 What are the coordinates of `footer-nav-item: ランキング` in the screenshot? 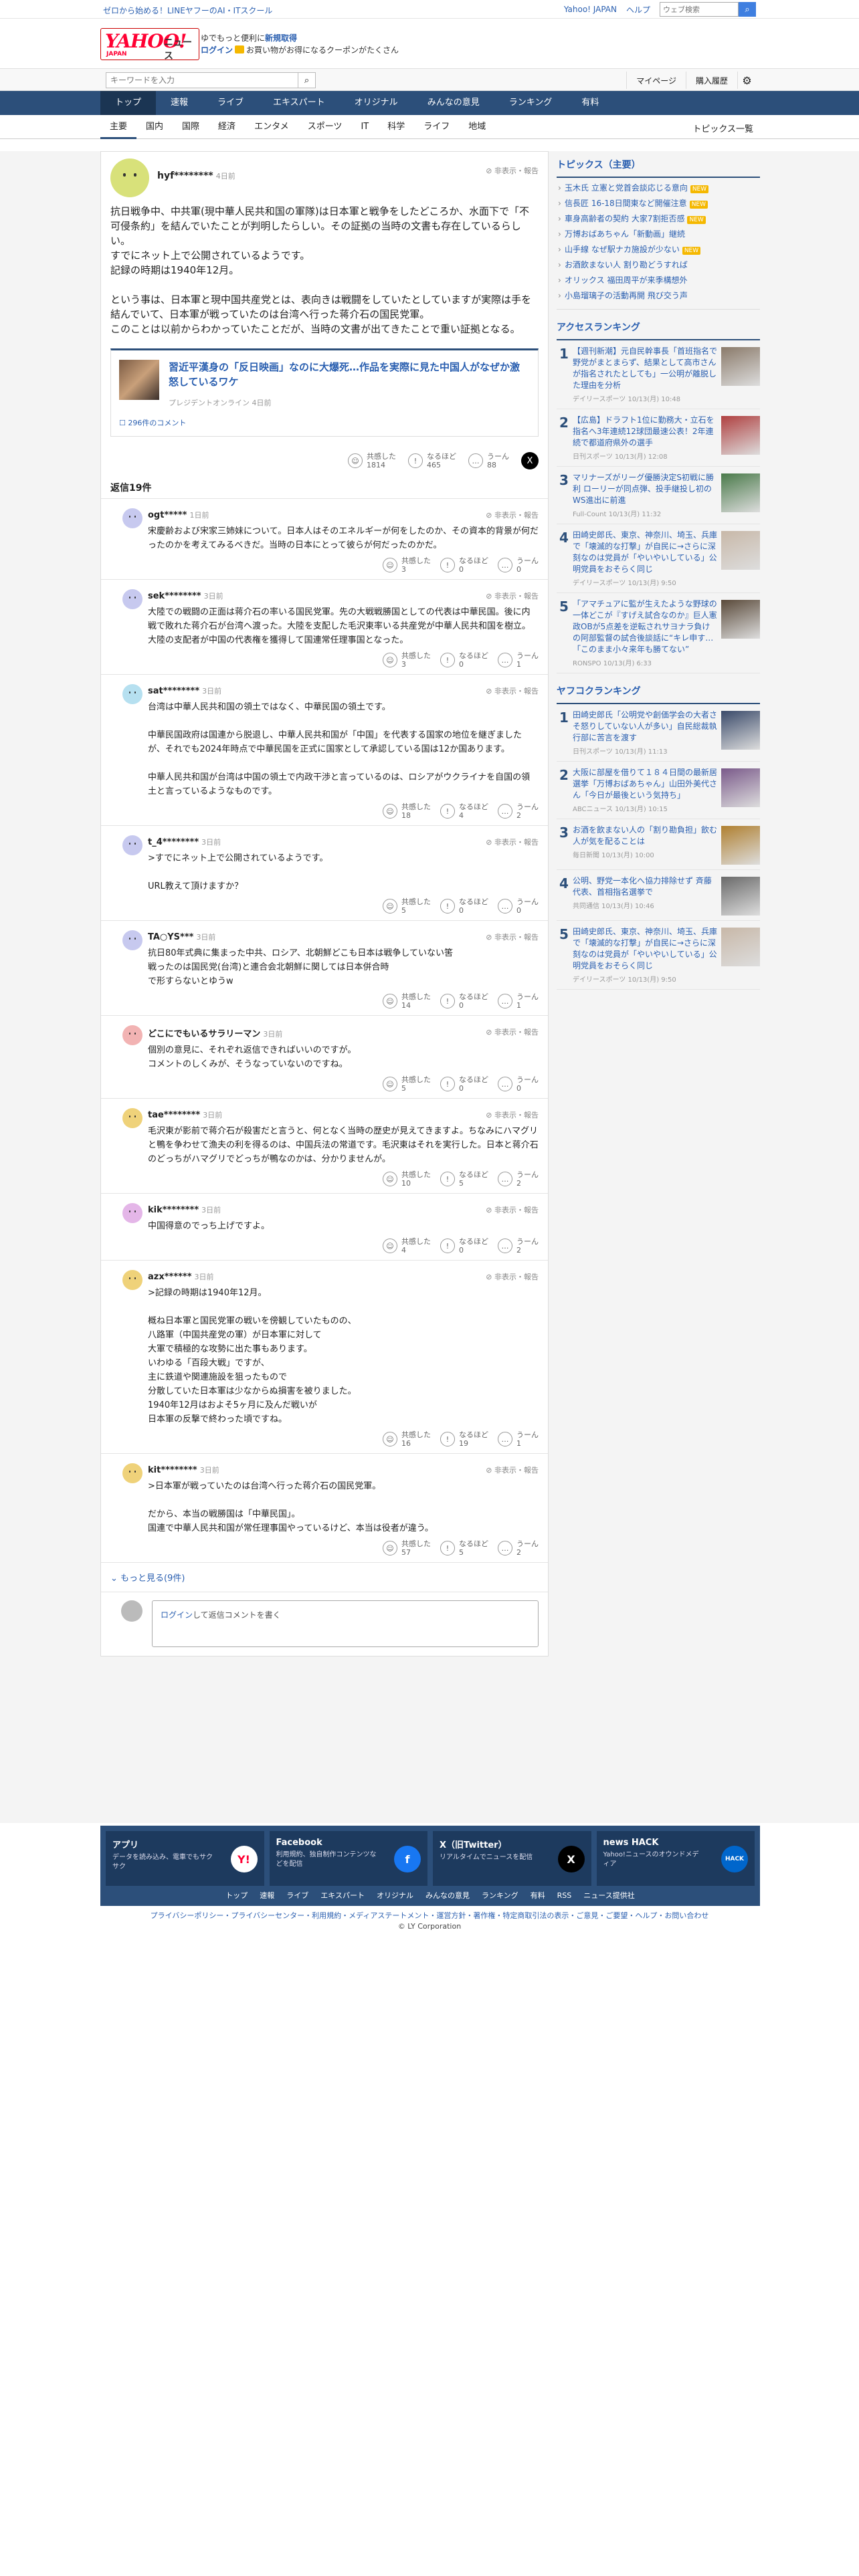 It's located at (500, 1896).